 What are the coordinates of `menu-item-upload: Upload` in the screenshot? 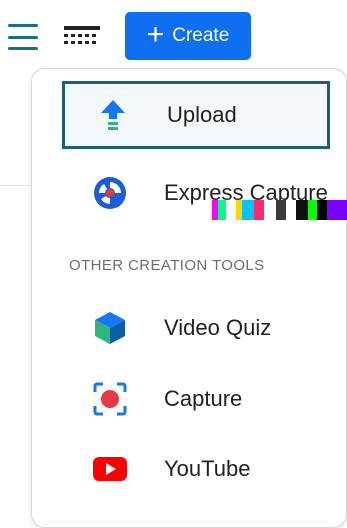 It's located at (196, 115).